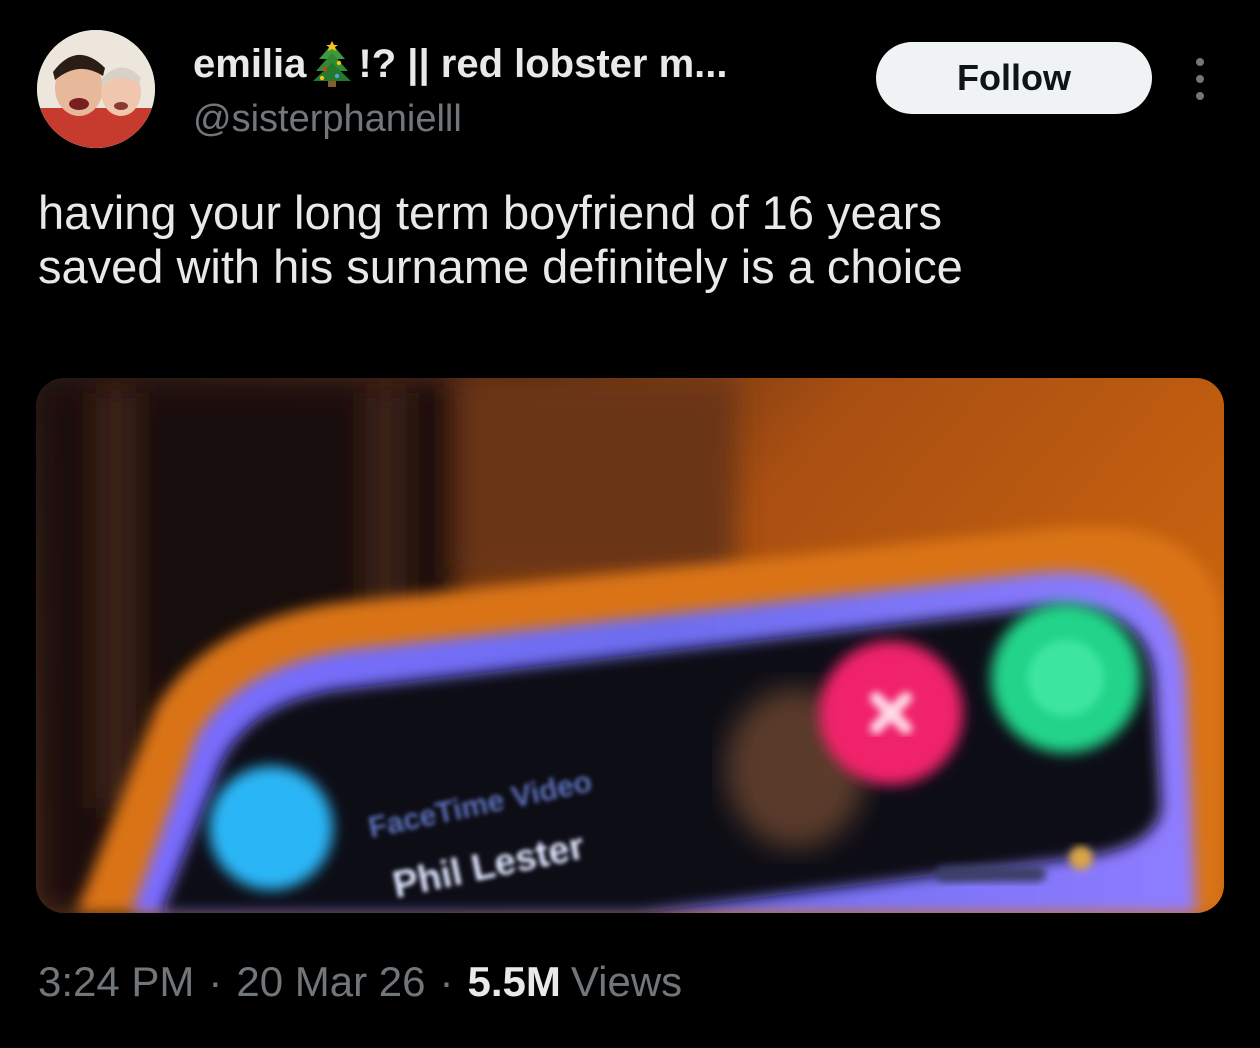  Describe the element at coordinates (1200, 79) in the screenshot. I see `more-options-icon` at that location.